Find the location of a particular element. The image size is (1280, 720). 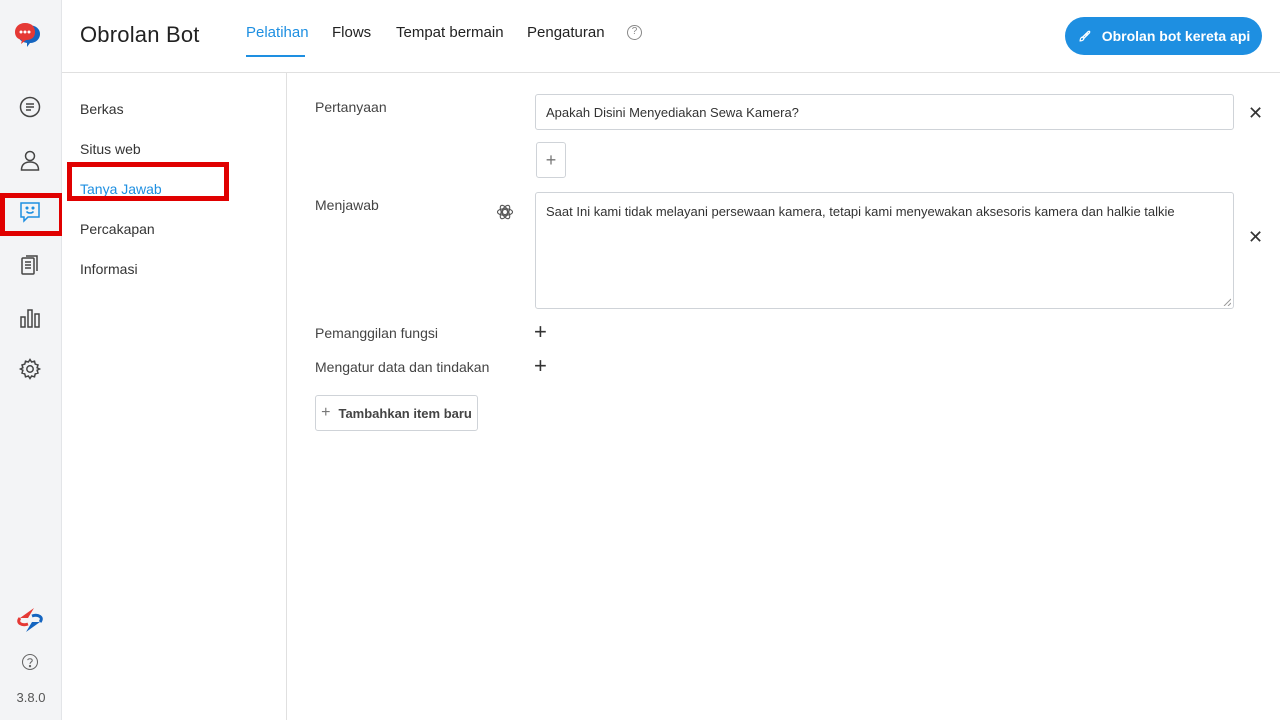

add-new-item-button: + Tambahkan item baru is located at coordinates (396, 413).